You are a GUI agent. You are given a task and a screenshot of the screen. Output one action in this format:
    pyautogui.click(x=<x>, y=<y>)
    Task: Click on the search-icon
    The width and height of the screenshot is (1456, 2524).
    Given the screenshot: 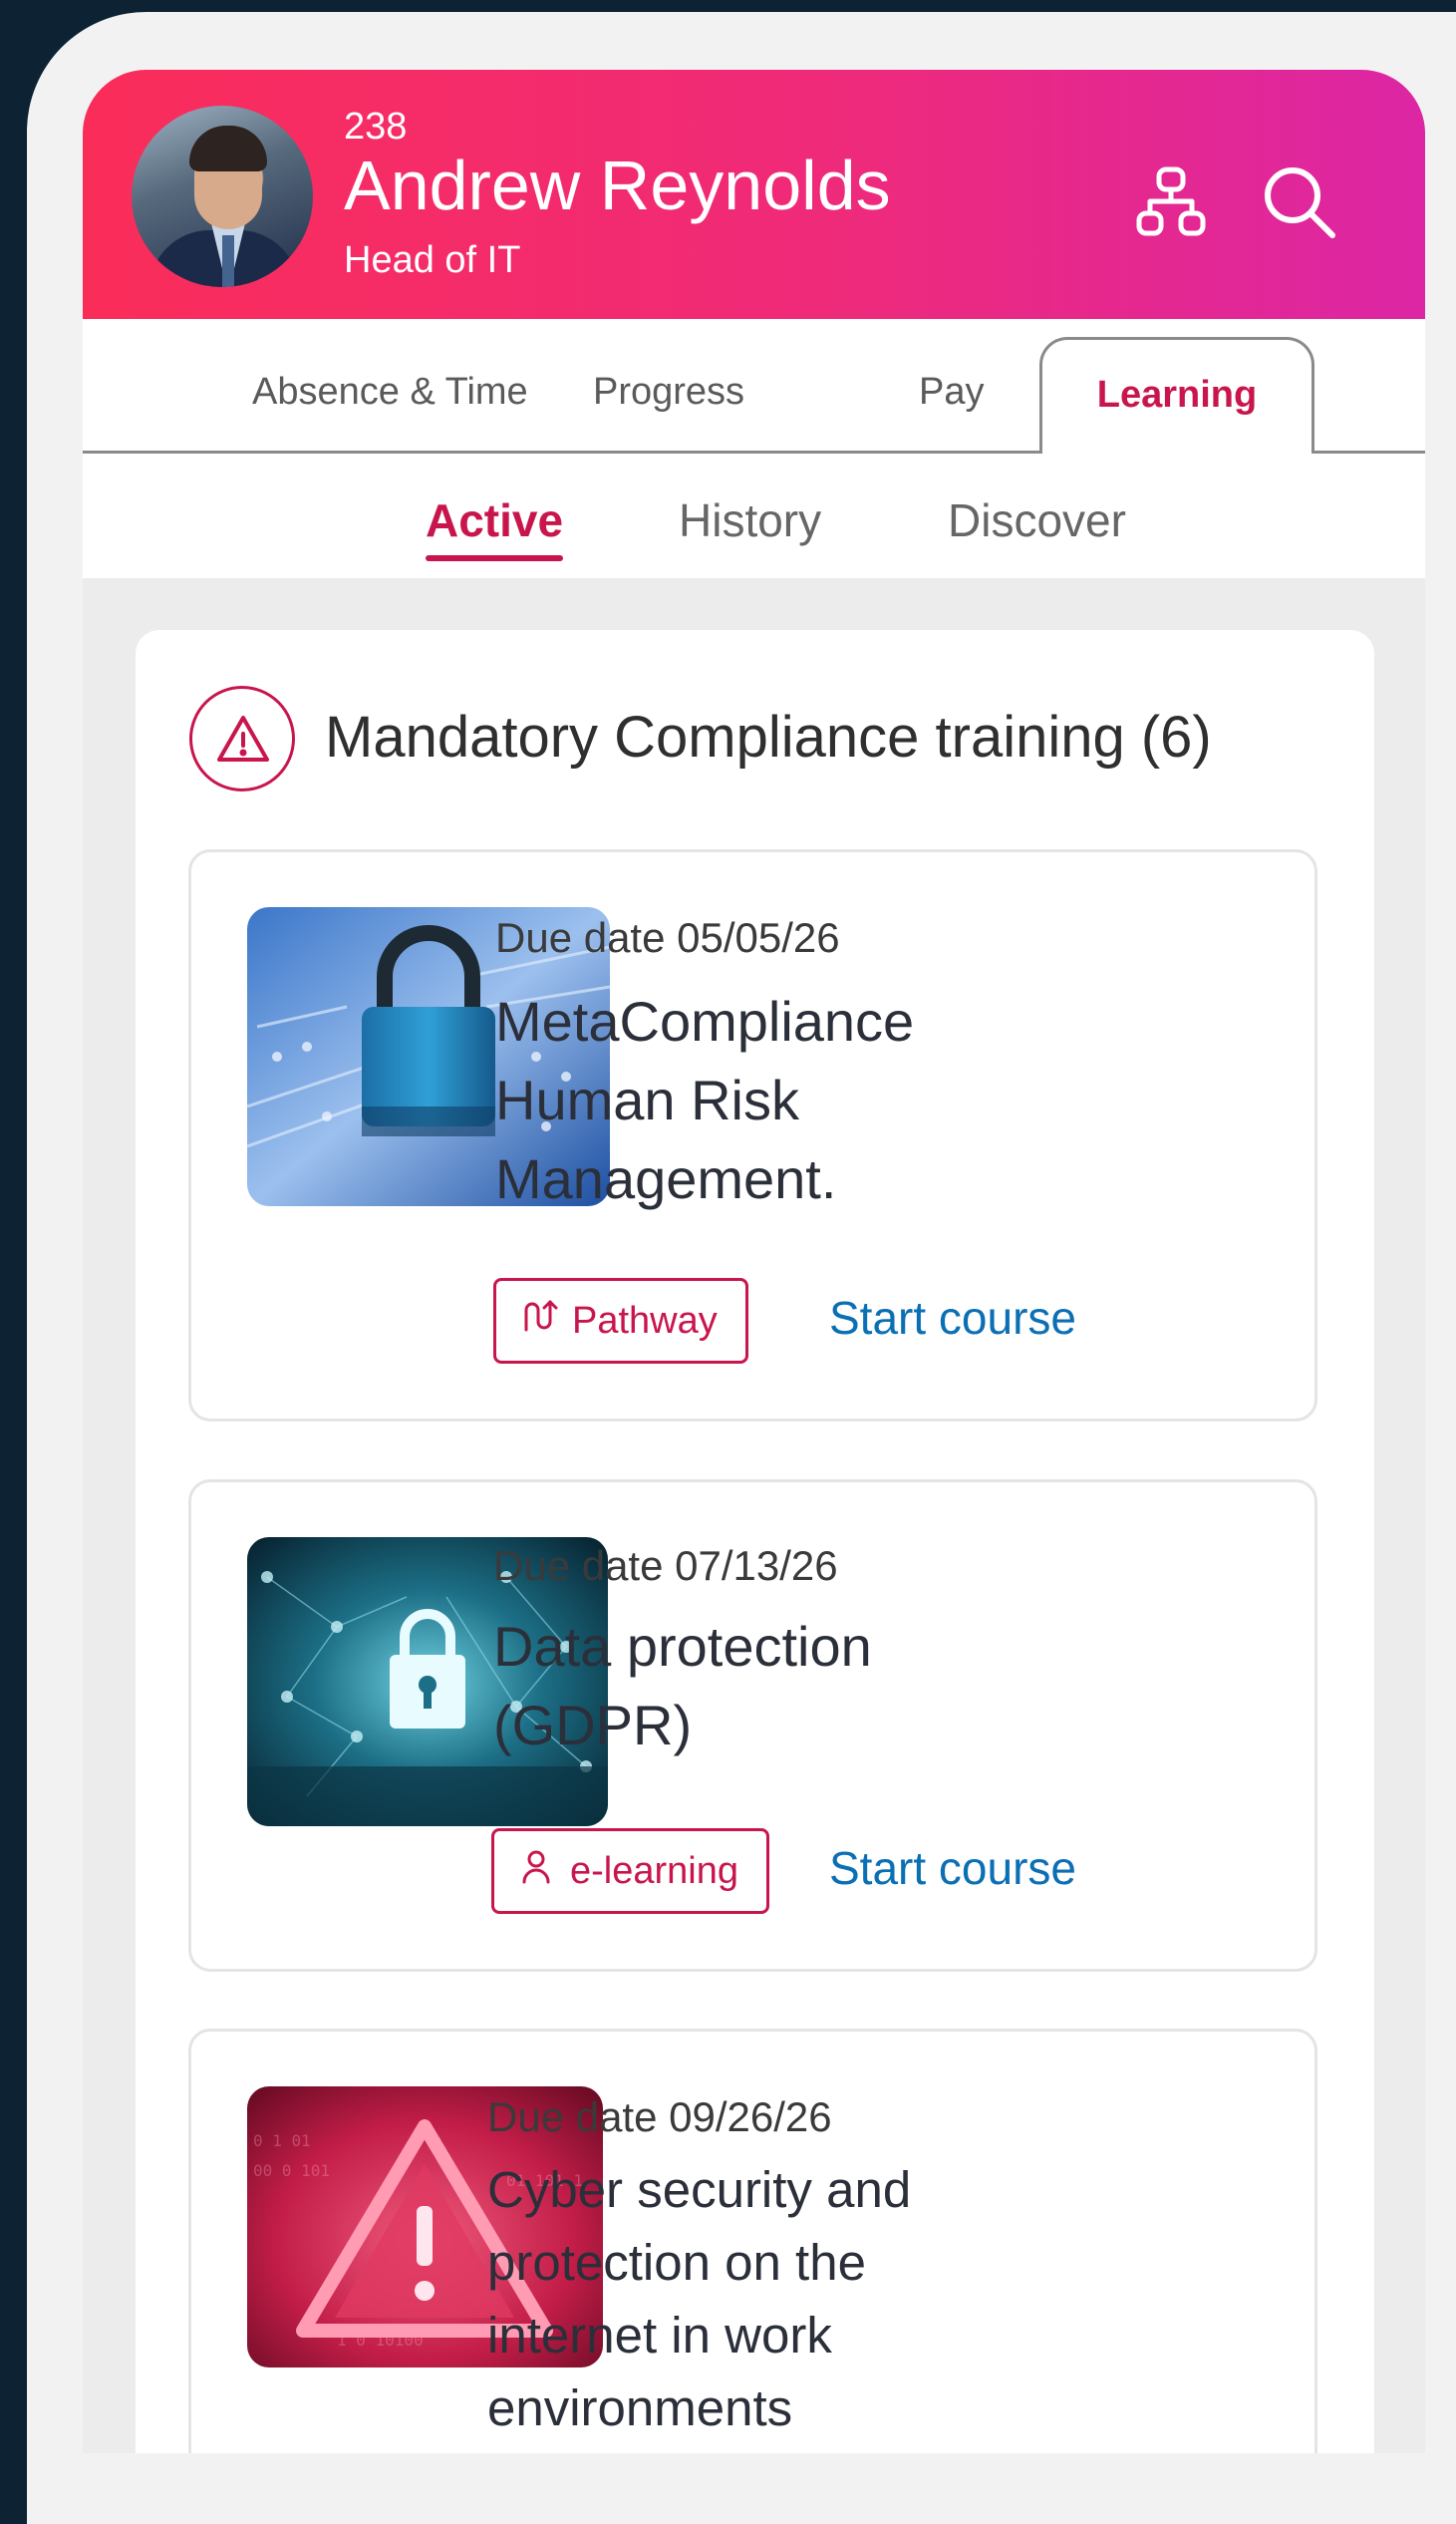 What is the action you would take?
    pyautogui.click(x=1298, y=201)
    